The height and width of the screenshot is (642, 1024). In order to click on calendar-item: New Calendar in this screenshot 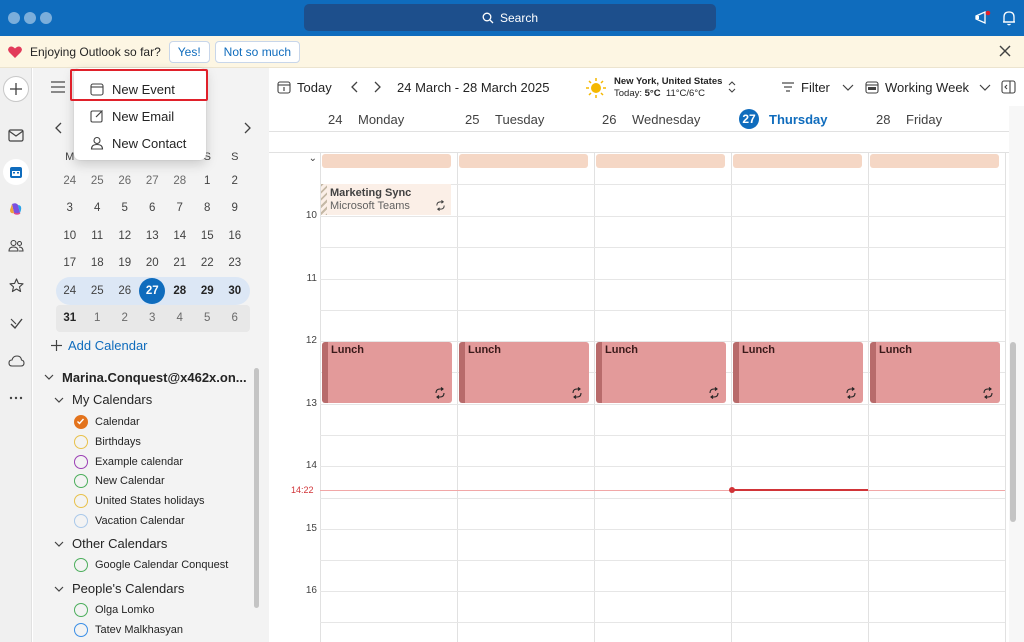, I will do `click(119, 481)`.